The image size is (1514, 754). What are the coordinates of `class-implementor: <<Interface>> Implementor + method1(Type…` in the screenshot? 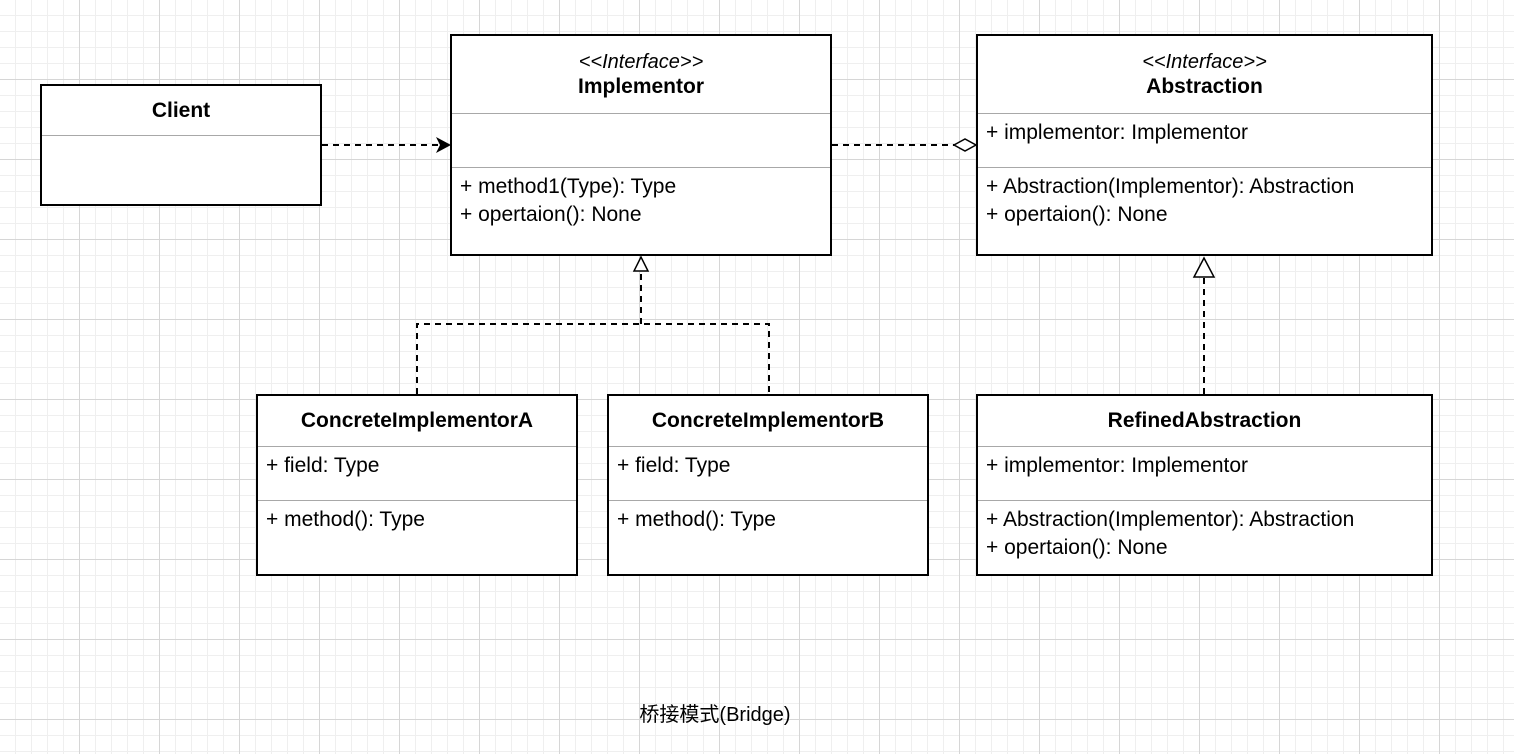 It's located at (641, 145).